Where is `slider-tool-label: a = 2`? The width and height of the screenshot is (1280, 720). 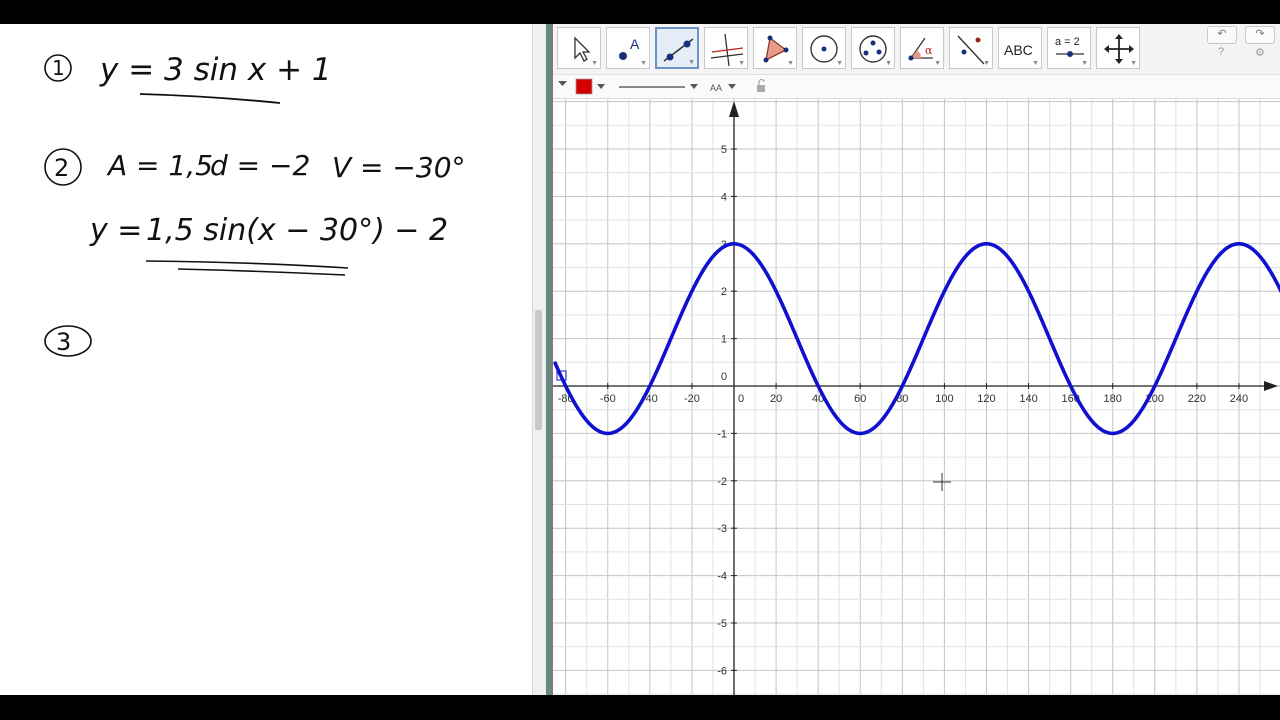
slider-tool-label: a = 2 is located at coordinates (1067, 42).